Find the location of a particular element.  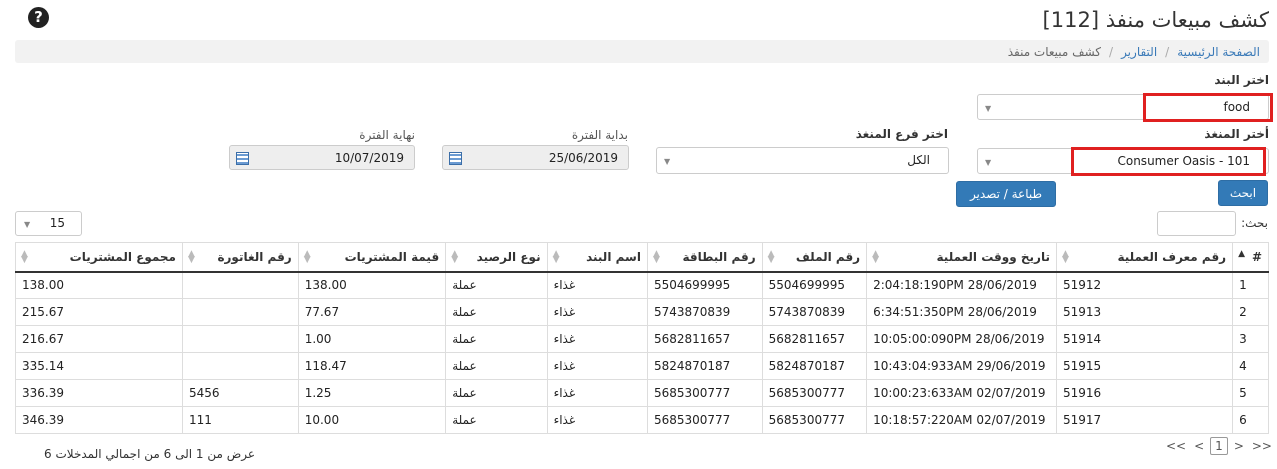

item-select-label: اختر البند is located at coordinates (1241, 80).